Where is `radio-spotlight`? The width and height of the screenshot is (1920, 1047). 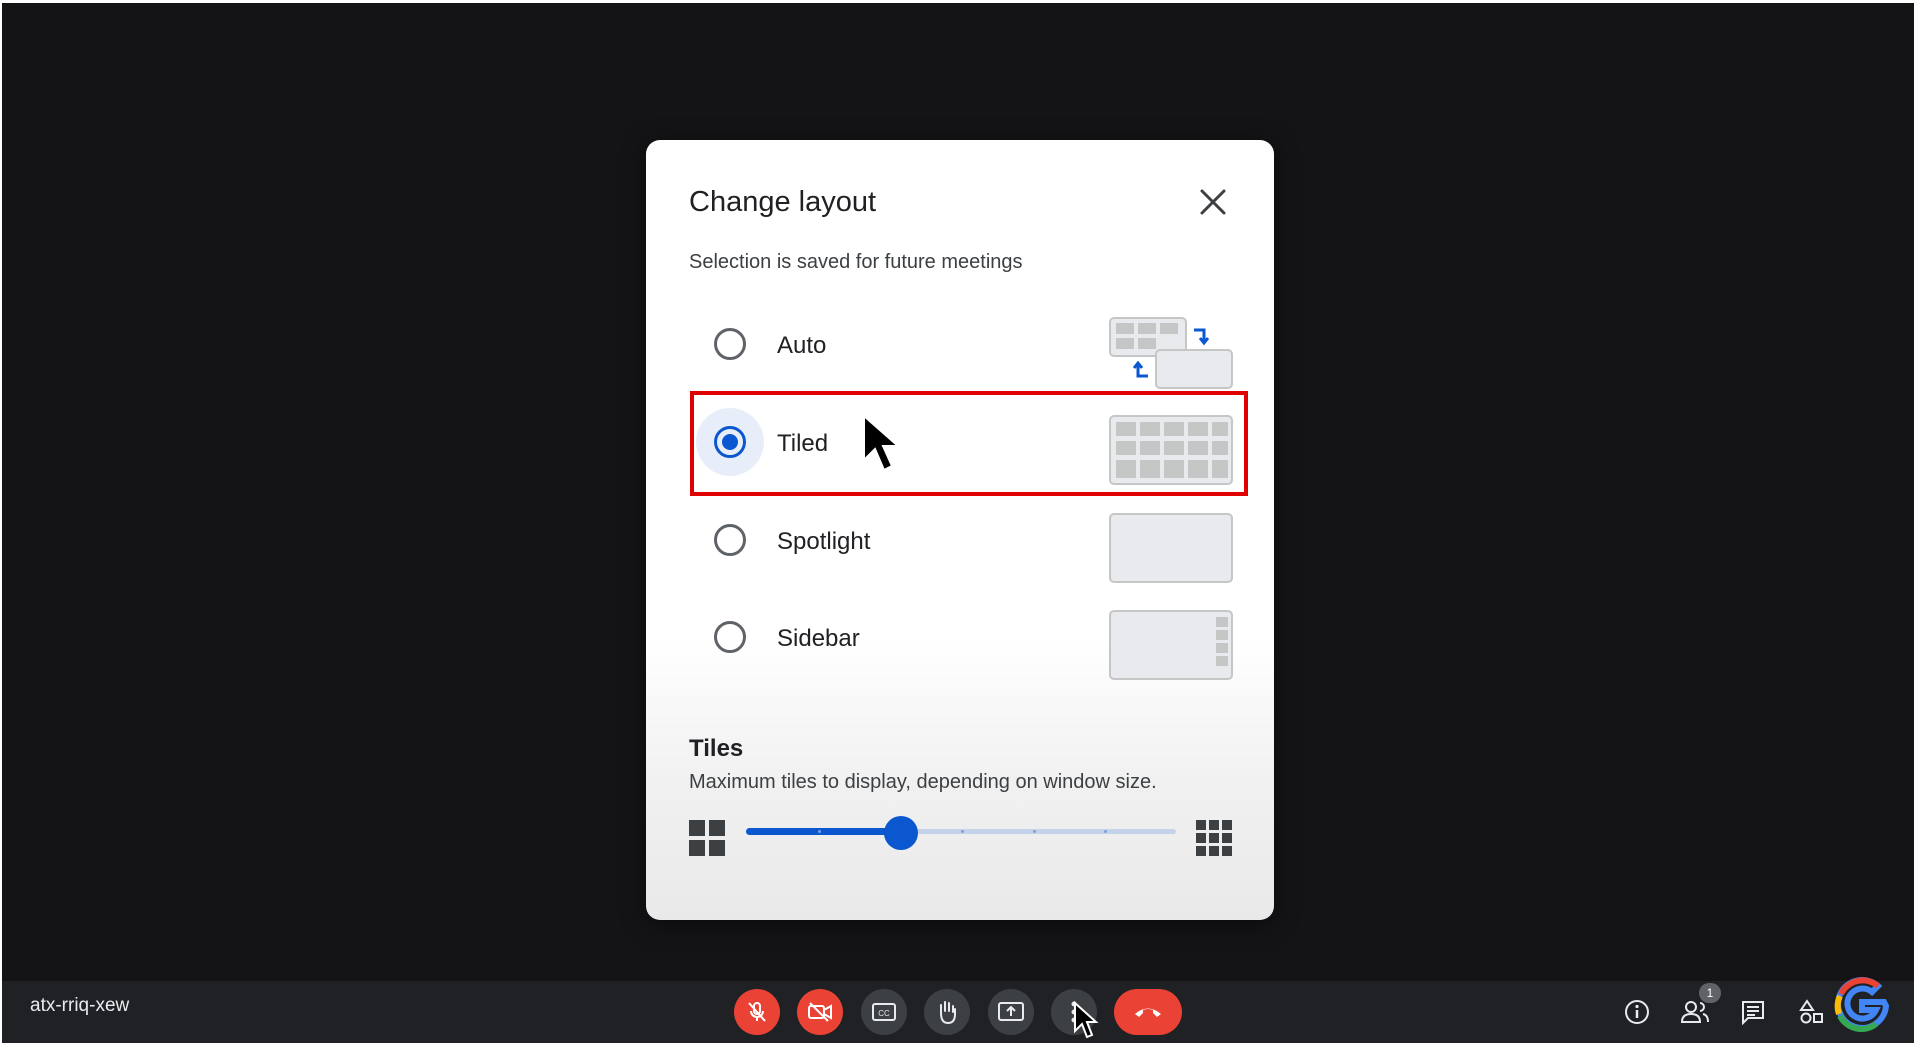 radio-spotlight is located at coordinates (730, 540).